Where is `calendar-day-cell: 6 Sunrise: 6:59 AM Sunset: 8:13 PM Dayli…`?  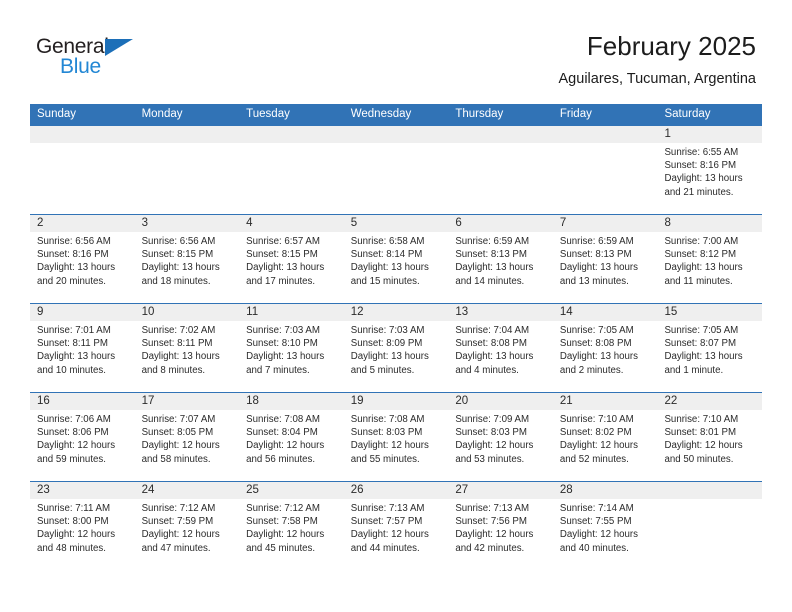 calendar-day-cell: 6 Sunrise: 6:59 AM Sunset: 8:13 PM Dayli… is located at coordinates (500, 259).